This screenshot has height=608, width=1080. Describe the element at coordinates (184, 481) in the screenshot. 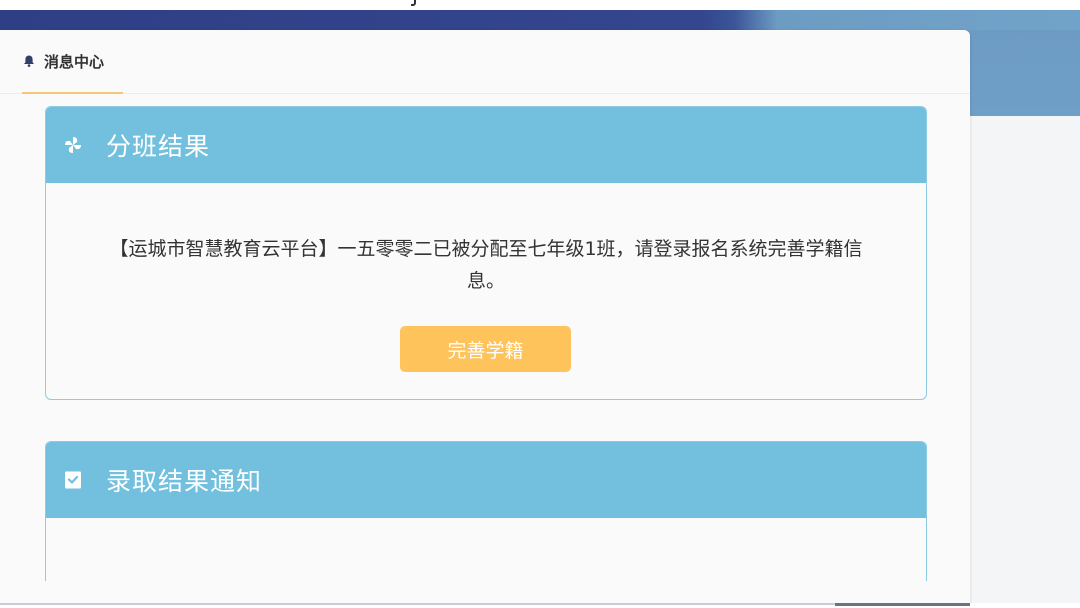

I see `card-title: 录取结果通知` at that location.